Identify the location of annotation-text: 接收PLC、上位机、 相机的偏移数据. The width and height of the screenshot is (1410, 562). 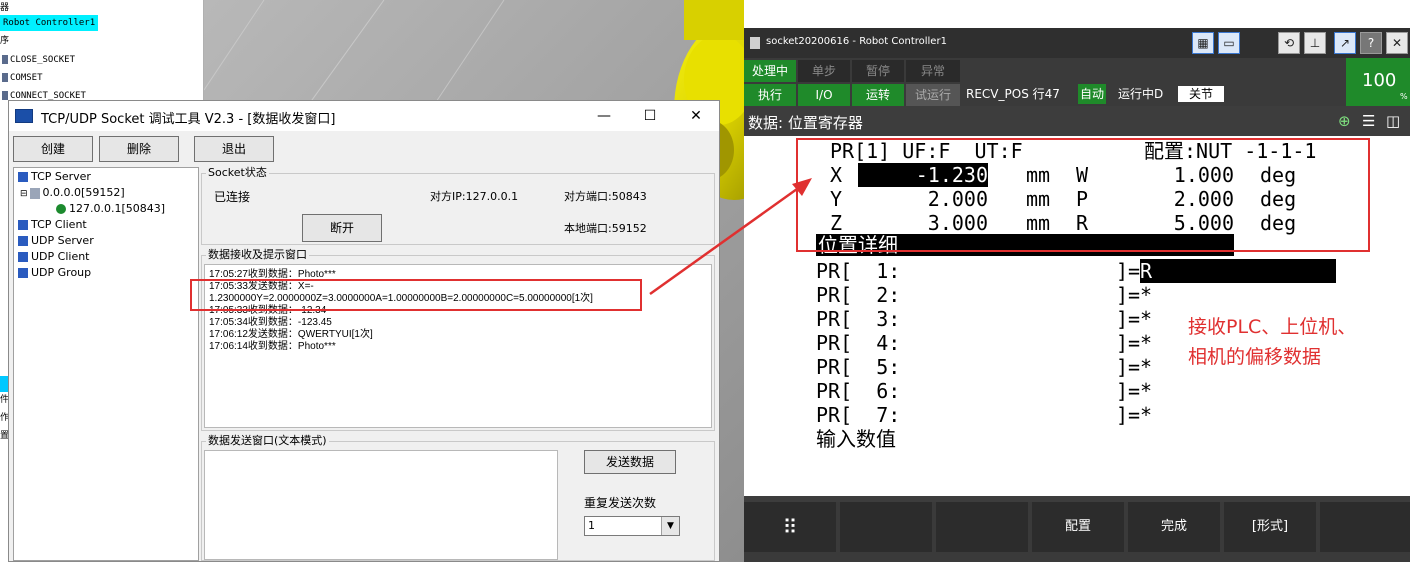
(1272, 342).